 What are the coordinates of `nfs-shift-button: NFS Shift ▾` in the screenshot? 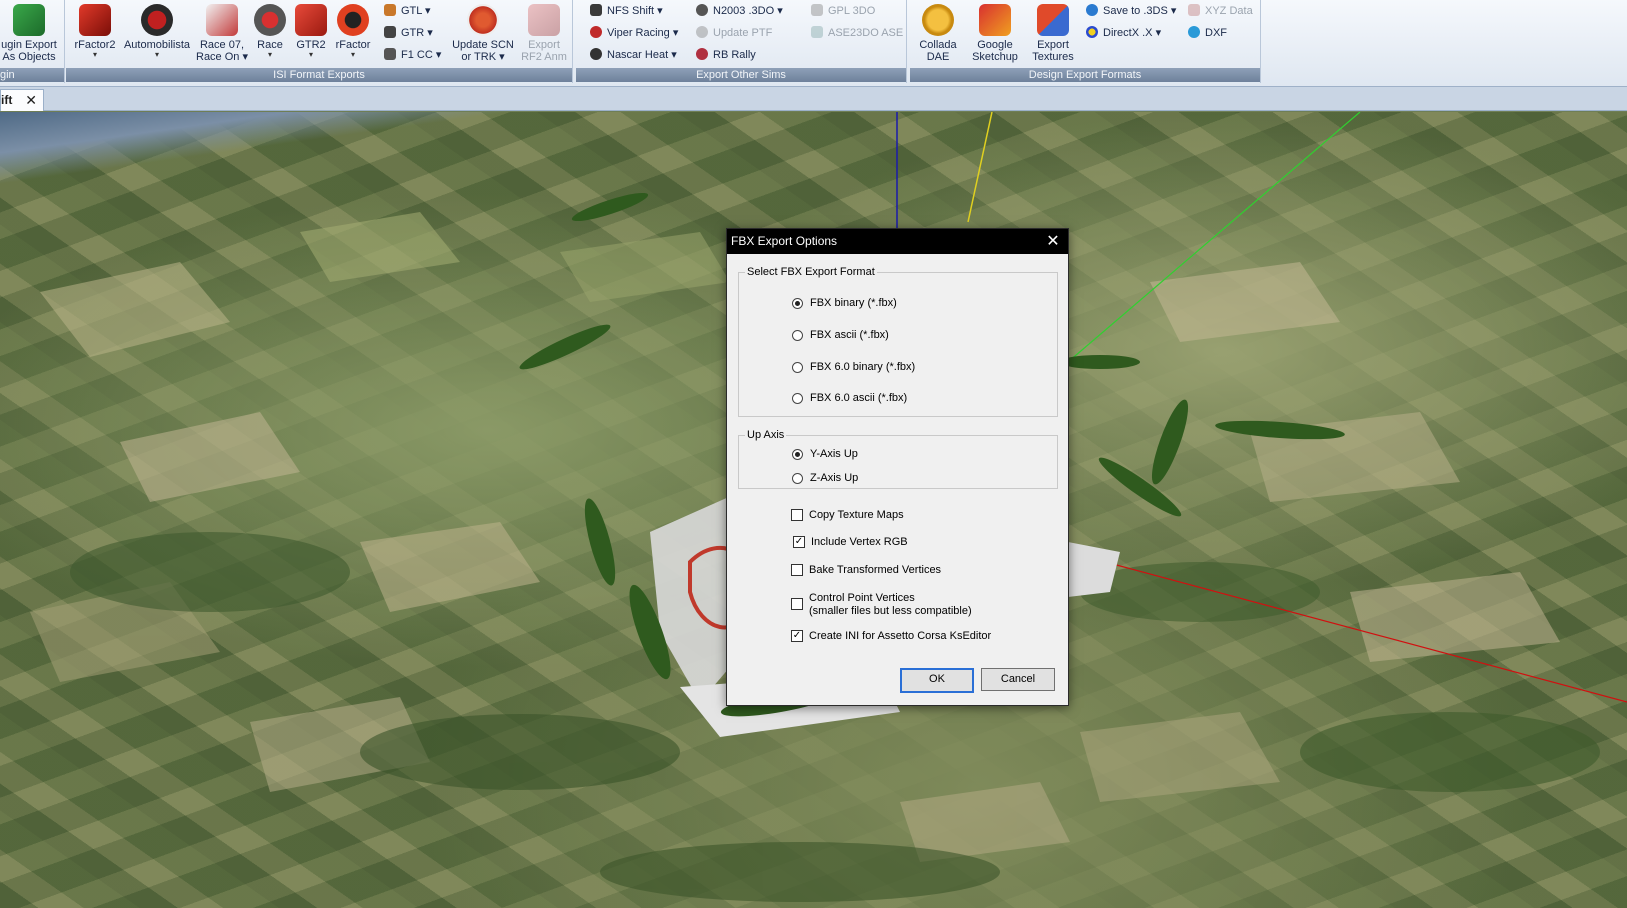 It's located at (626, 11).